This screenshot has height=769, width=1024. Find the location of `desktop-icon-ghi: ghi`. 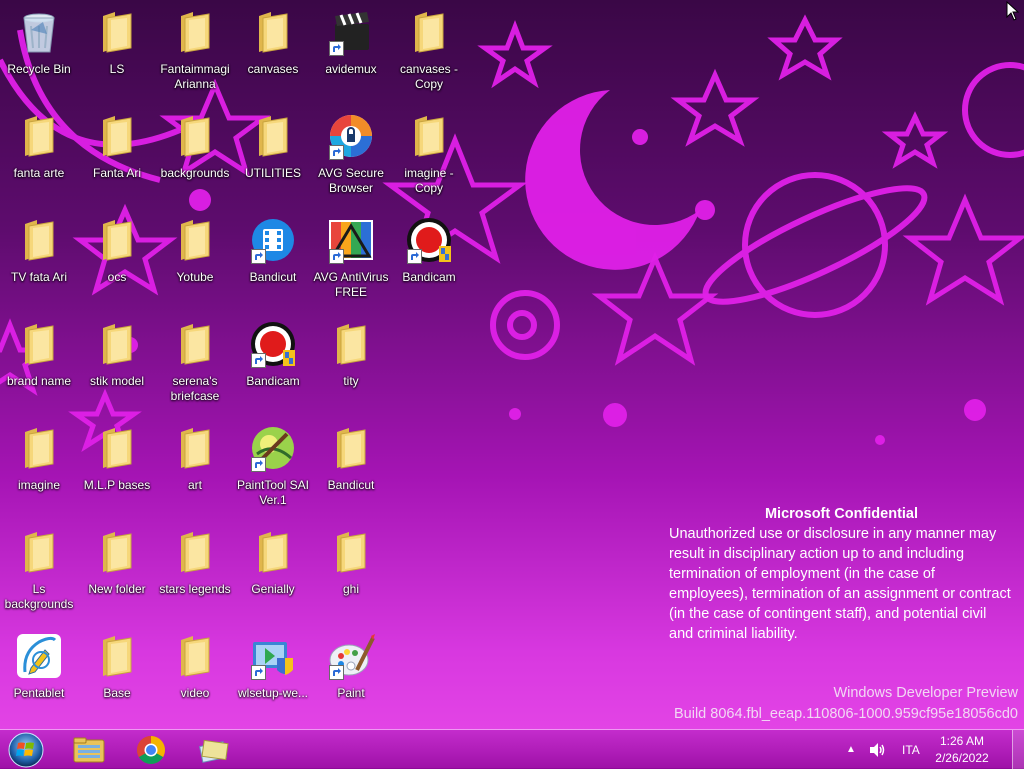

desktop-icon-ghi: ghi is located at coordinates (351, 574).